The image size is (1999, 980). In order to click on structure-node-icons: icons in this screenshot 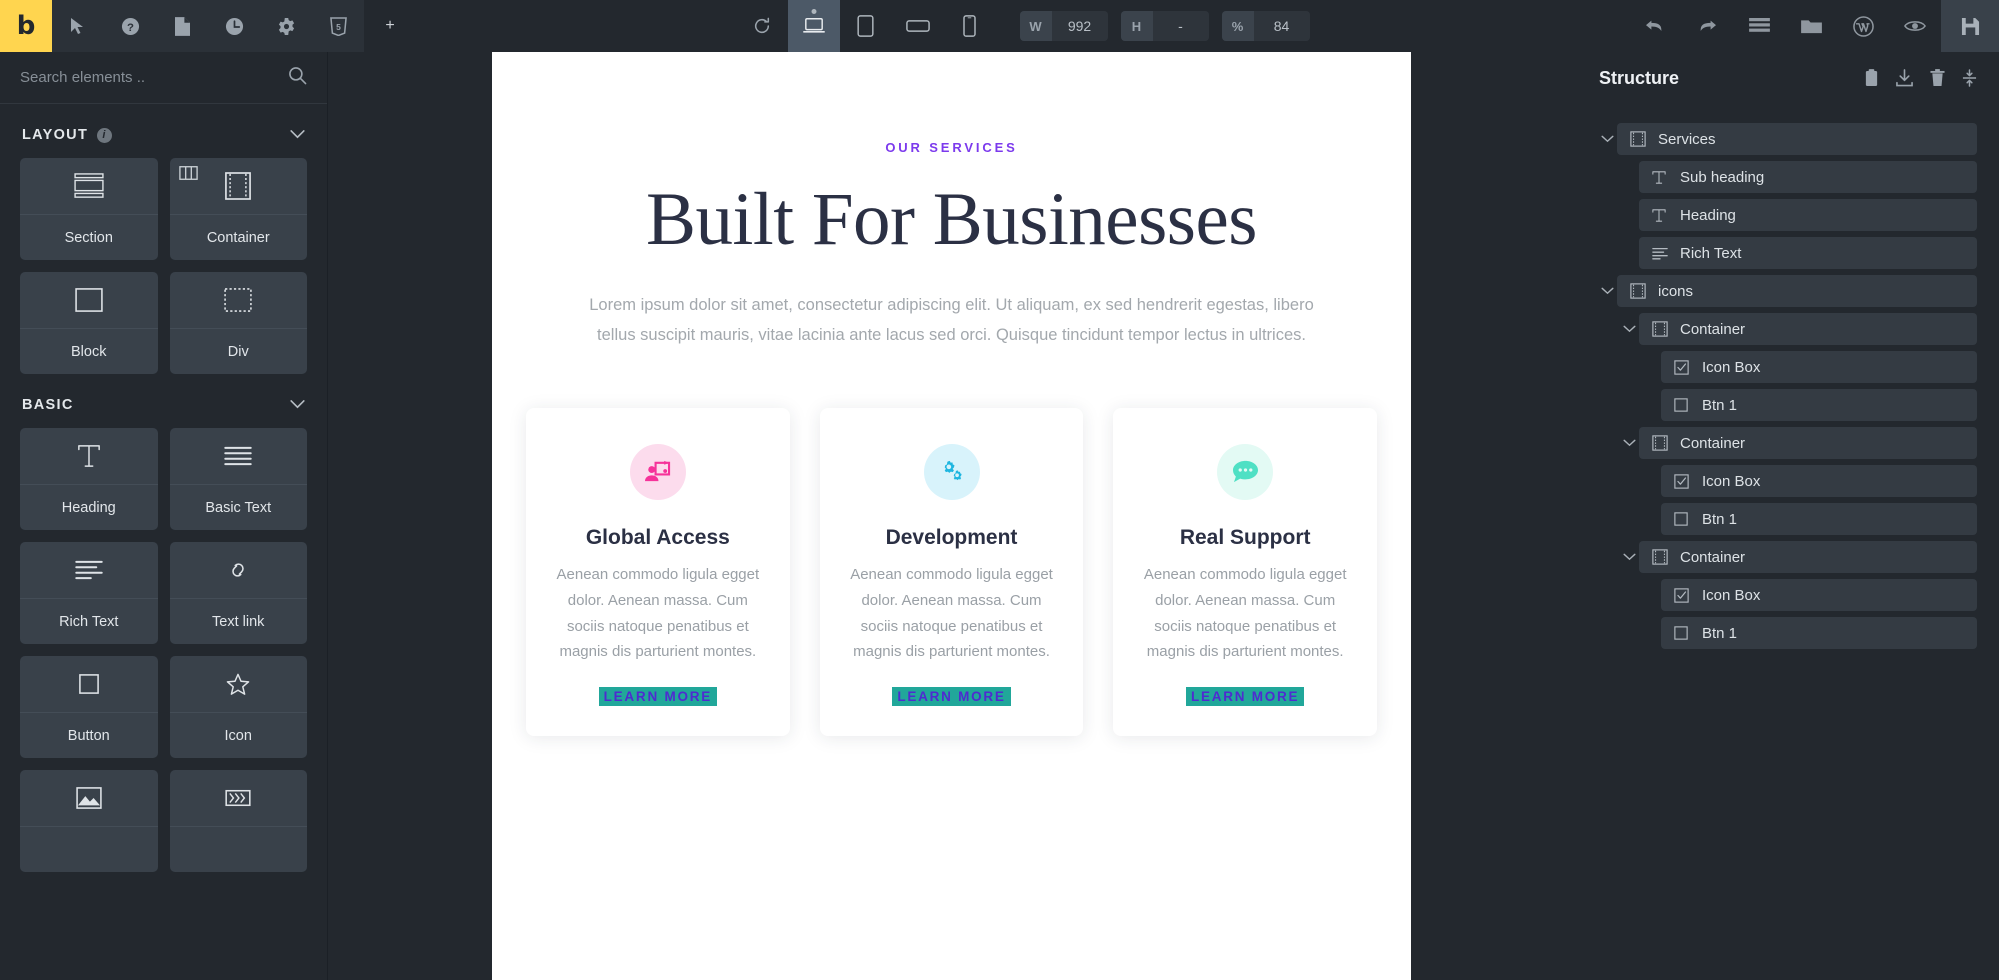, I will do `click(1797, 291)`.